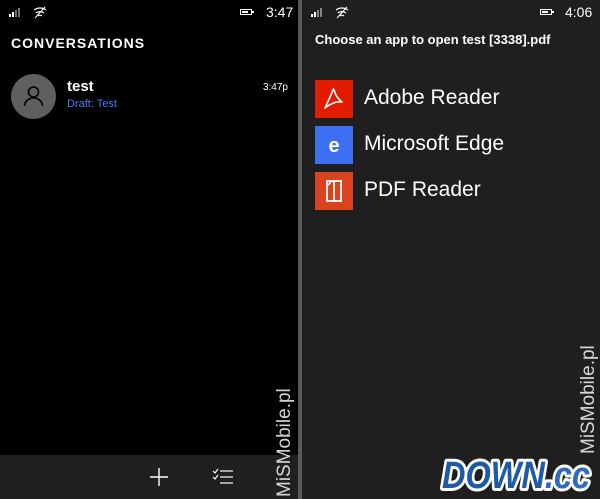 The image size is (600, 499). Describe the element at coordinates (80, 86) in the screenshot. I see `conversation-name: test` at that location.